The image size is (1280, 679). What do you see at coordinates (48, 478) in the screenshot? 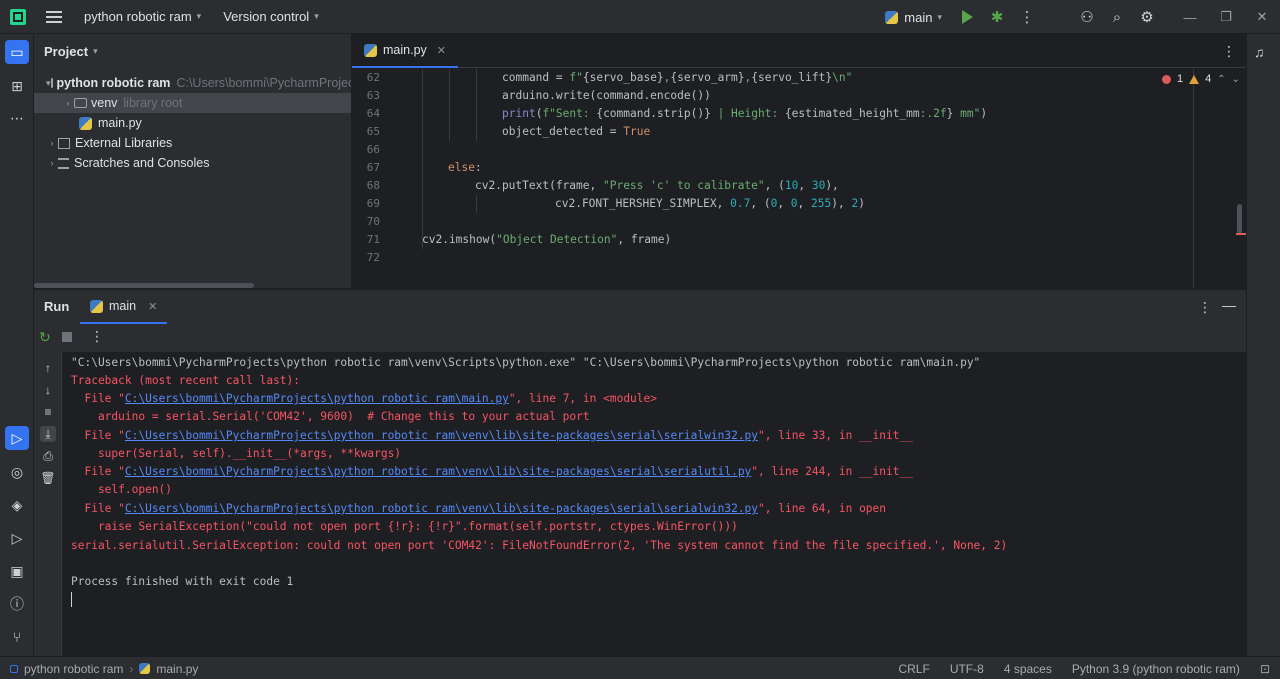
I see `trash-icon: 🗑` at bounding box center [48, 478].